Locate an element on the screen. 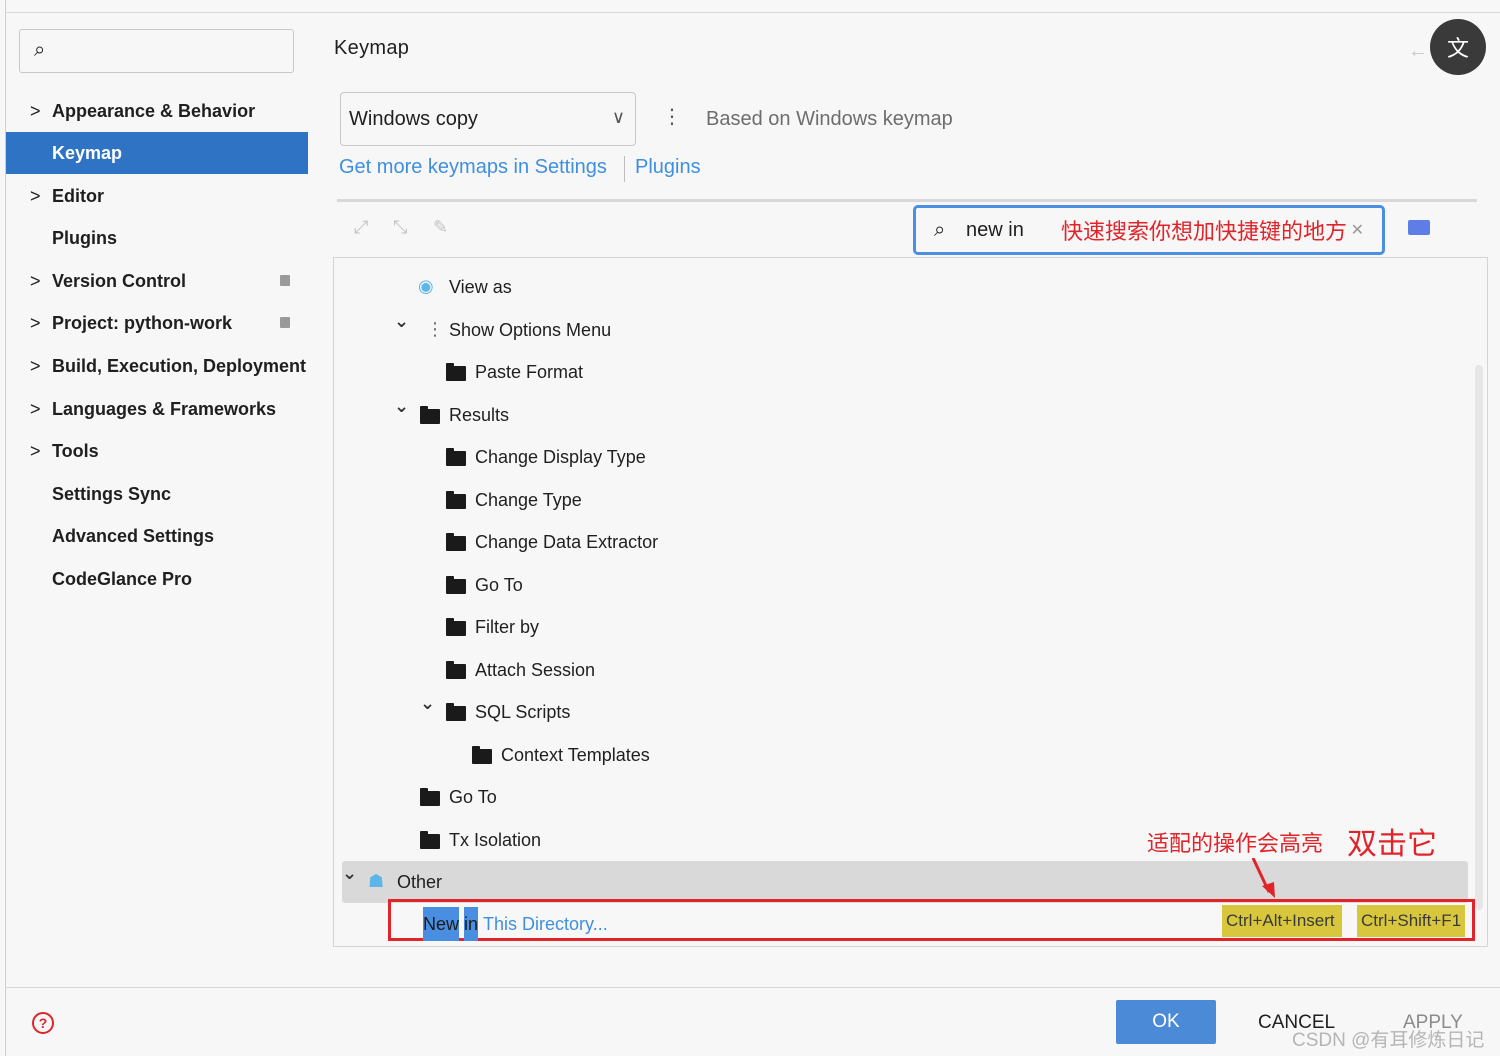 The width and height of the screenshot is (1500, 1056). sidebar-item-appearance-behavior: > Appearance & Behavior is located at coordinates (157, 111).